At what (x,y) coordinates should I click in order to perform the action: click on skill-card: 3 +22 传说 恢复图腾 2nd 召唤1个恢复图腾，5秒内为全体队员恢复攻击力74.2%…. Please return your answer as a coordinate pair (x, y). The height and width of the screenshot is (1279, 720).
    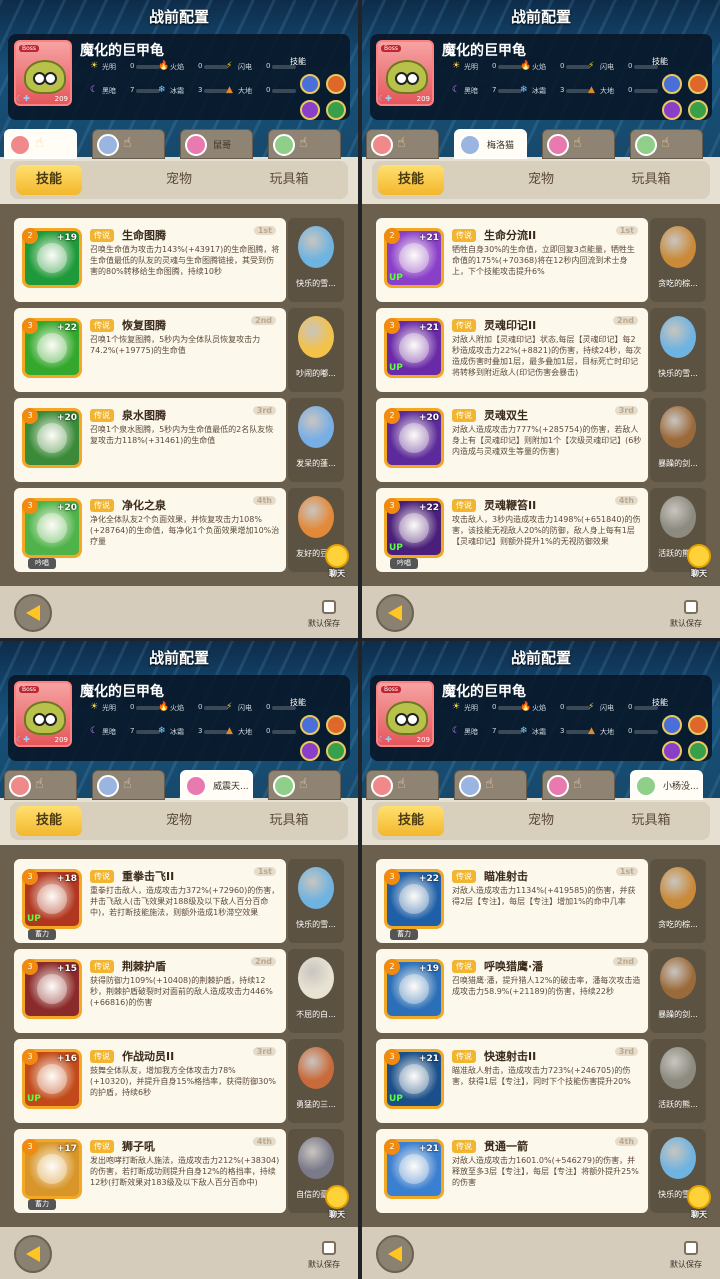
    Looking at the image, I should click on (150, 350).